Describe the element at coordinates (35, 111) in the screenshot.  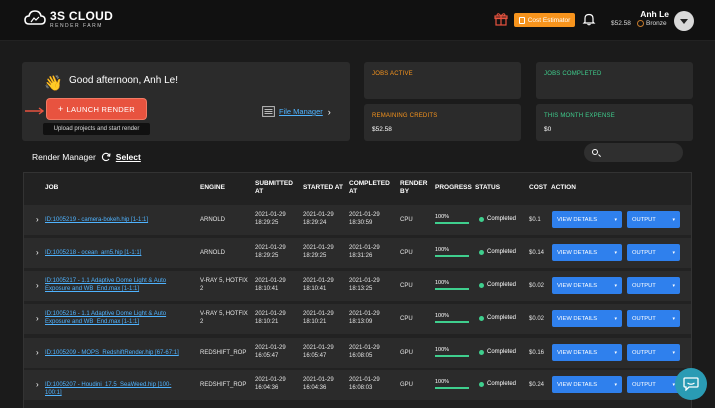
I see `arrow-right-icon` at that location.